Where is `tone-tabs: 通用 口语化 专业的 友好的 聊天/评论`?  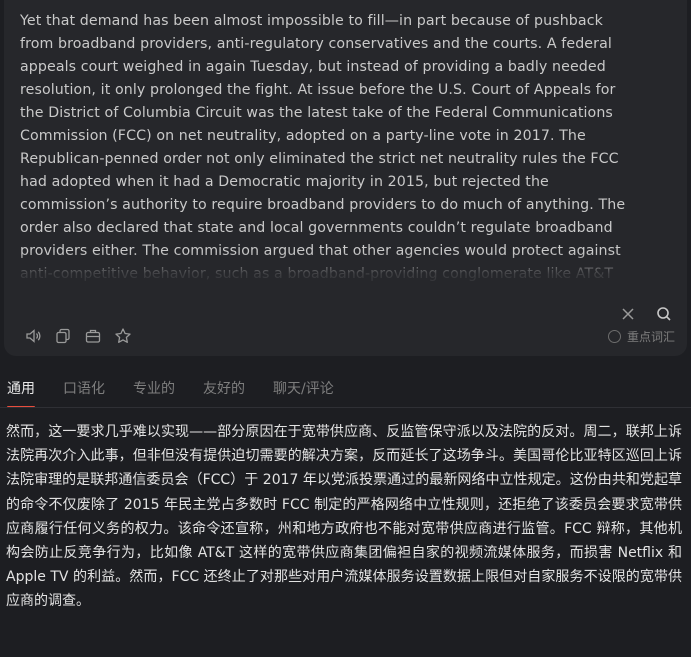
tone-tabs: 通用 口语化 专业的 友好的 聊天/评论 is located at coordinates (345, 389).